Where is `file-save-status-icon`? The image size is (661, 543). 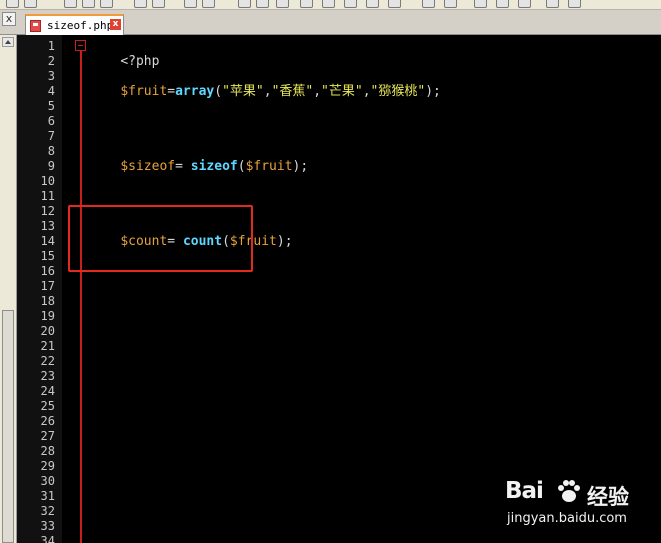
file-save-status-icon is located at coordinates (35, 26).